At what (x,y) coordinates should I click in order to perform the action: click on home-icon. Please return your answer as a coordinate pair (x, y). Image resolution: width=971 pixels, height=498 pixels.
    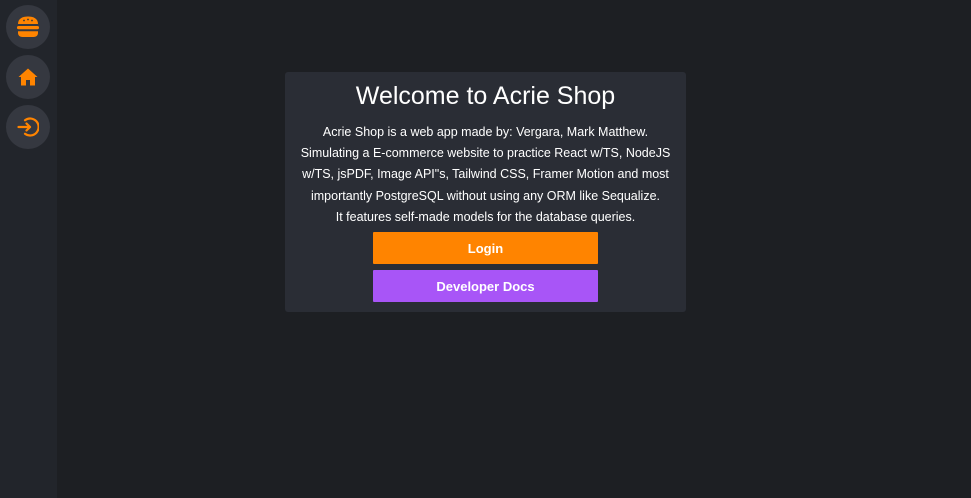
    Looking at the image, I should click on (28, 77).